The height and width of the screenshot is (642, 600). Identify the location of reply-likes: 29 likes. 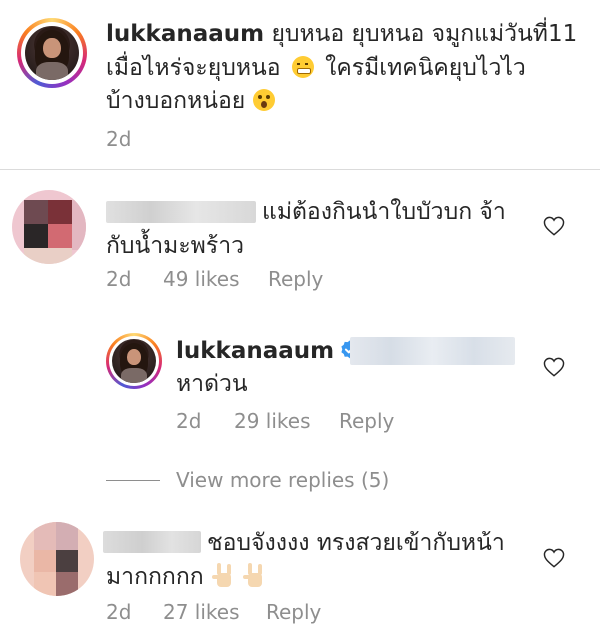
(272, 421).